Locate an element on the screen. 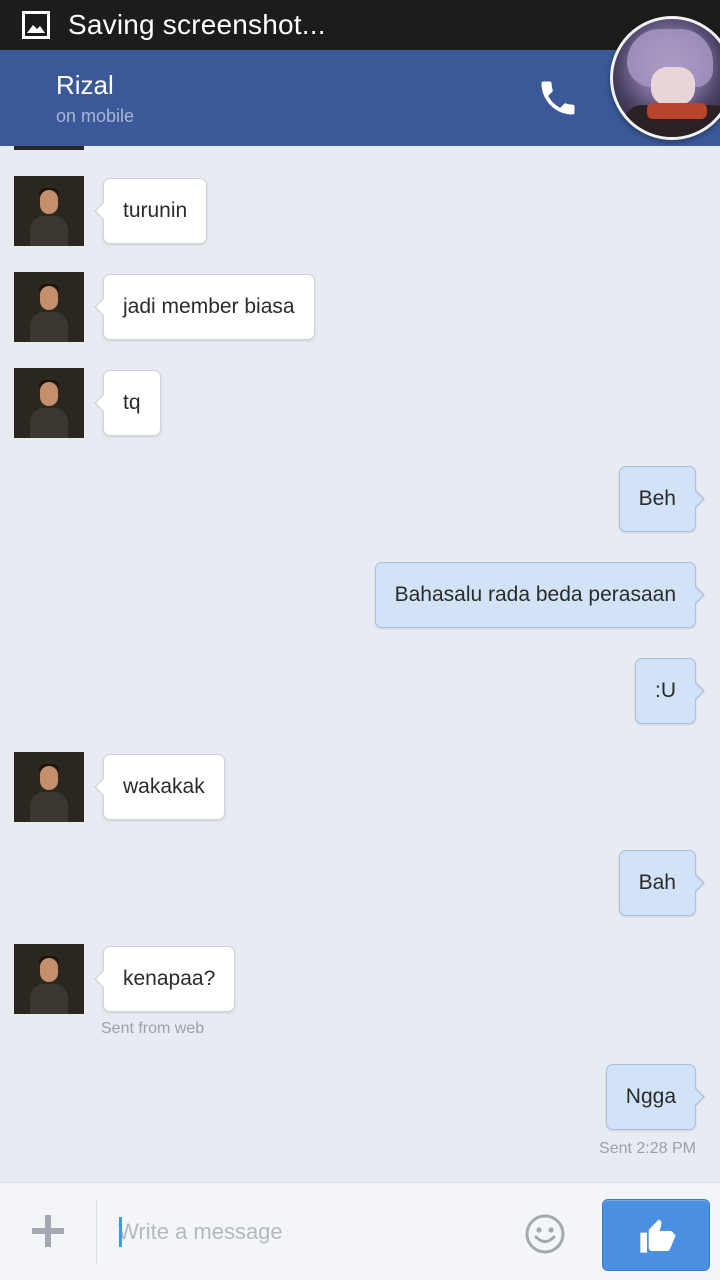 Image resolution: width=720 pixels, height=1280 pixels. message-bubble-sent: Ngga is located at coordinates (655, 1097).